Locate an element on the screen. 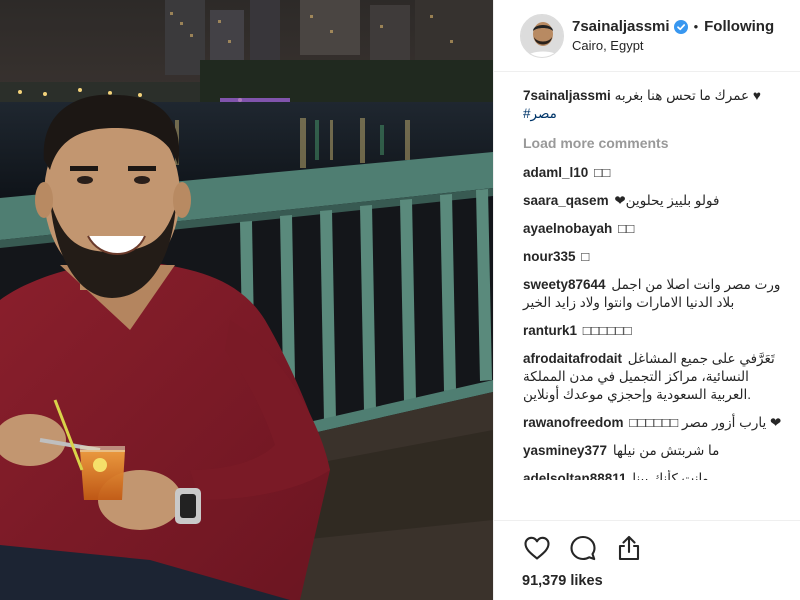 The height and width of the screenshot is (600, 800). comment-item: adelsoltan88811 وانت كأنك بينا is located at coordinates (656, 475).